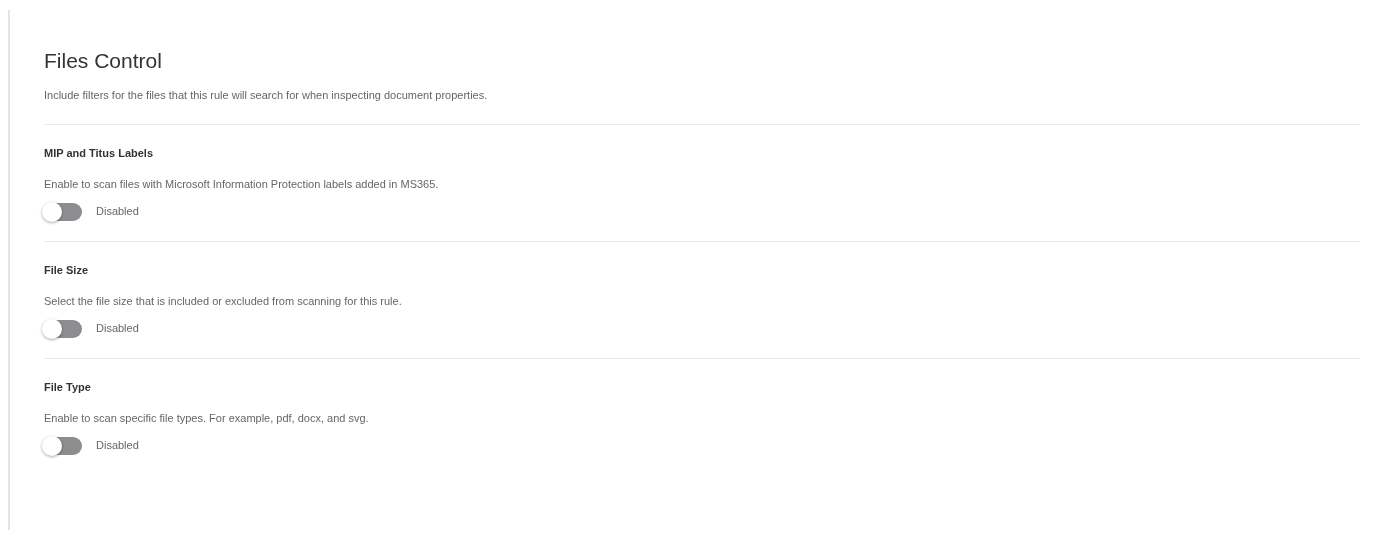 The width and height of the screenshot is (1386, 534). I want to click on section-heading: File Size, so click(67, 270).